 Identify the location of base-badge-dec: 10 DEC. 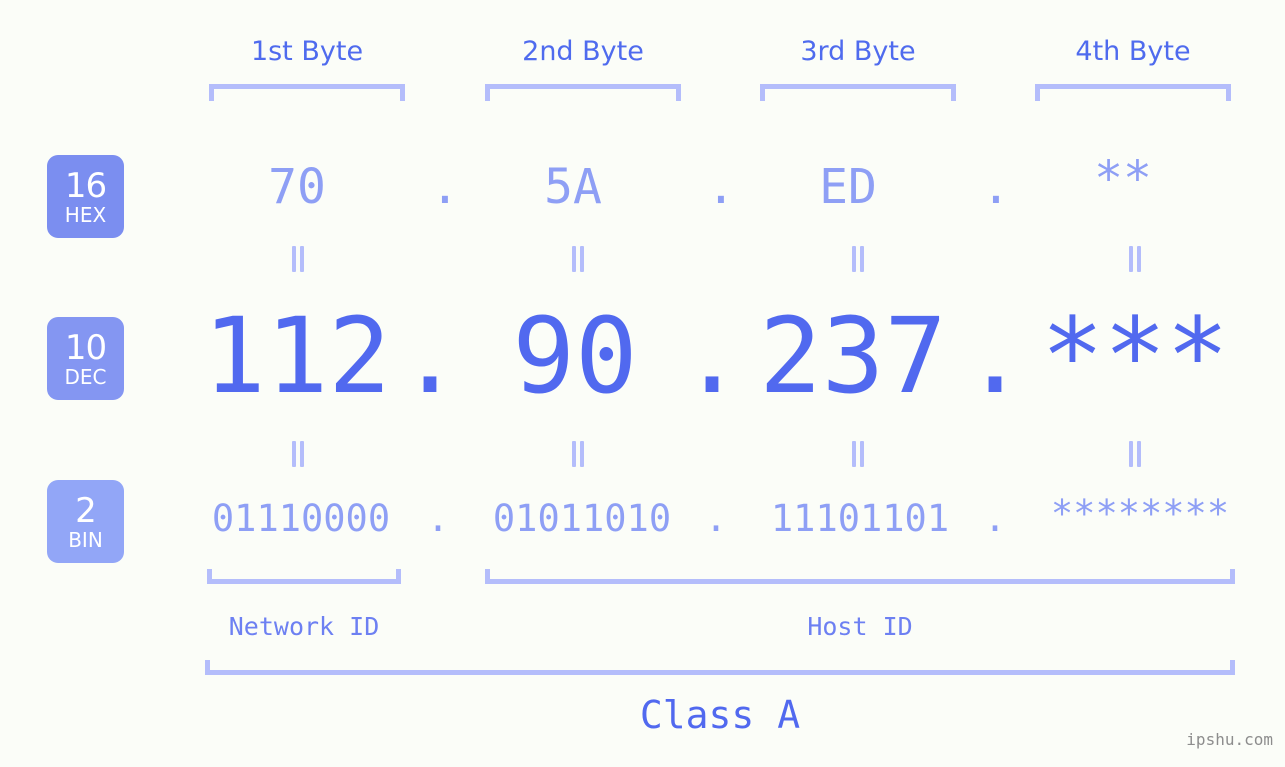
(85, 358).